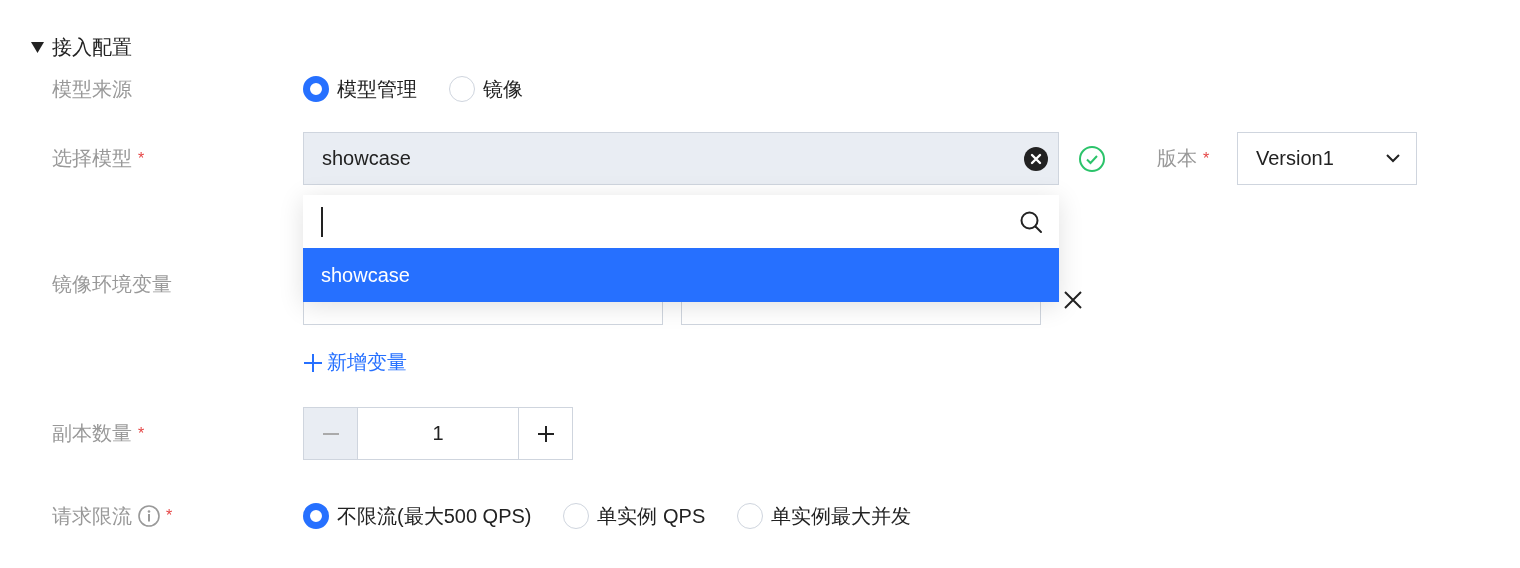  What do you see at coordinates (92, 433) in the screenshot?
I see `field-label: 副本数量` at bounding box center [92, 433].